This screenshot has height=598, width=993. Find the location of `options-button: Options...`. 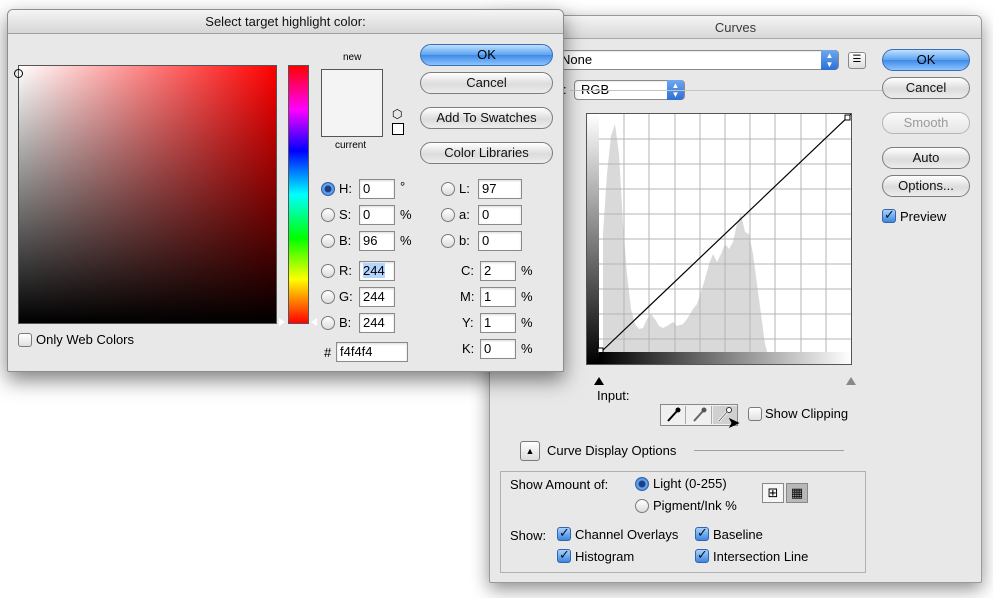

options-button: Options... is located at coordinates (926, 186).